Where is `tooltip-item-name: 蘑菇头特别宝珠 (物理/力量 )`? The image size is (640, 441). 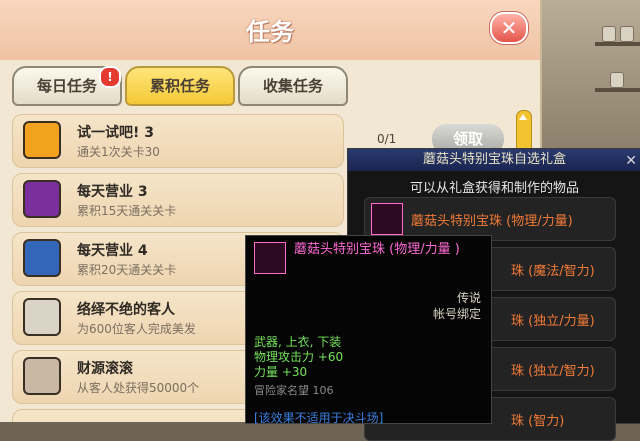
tooltip-item-name: 蘑菇头特别宝珠 (物理/力量 ) is located at coordinates (377, 249).